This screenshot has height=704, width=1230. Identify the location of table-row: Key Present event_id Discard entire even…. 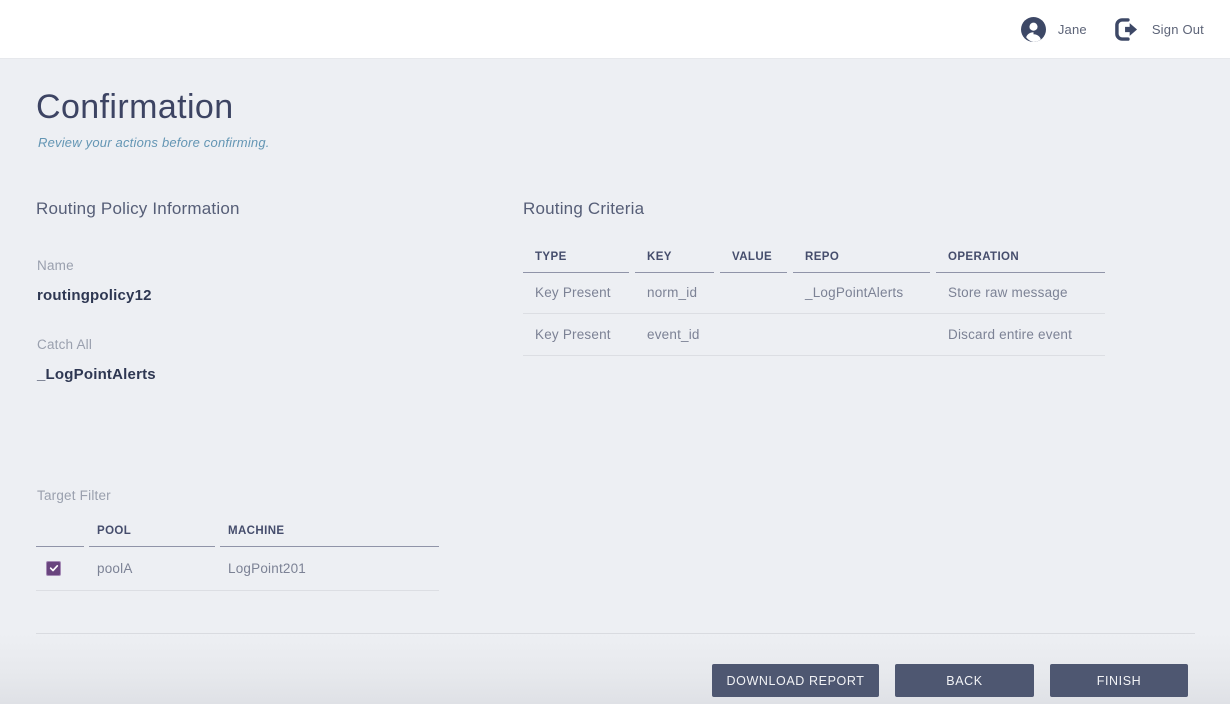
(814, 335).